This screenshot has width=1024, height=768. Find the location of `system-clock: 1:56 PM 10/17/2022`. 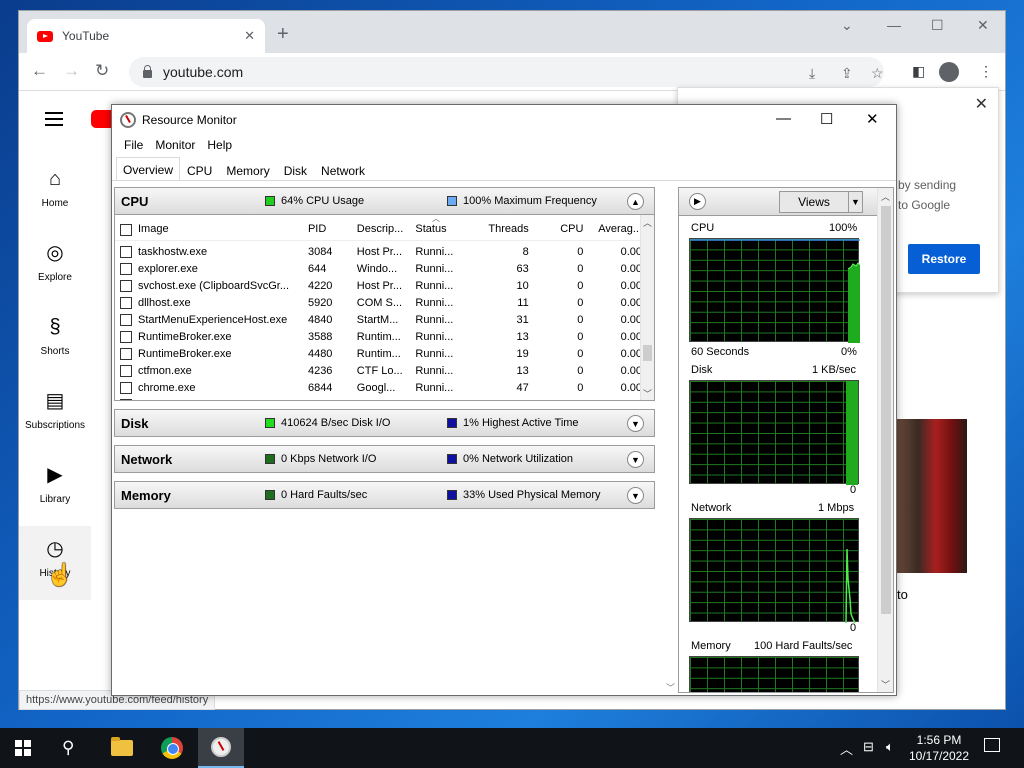

system-clock: 1:56 PM 10/17/2022 is located at coordinates (939, 748).